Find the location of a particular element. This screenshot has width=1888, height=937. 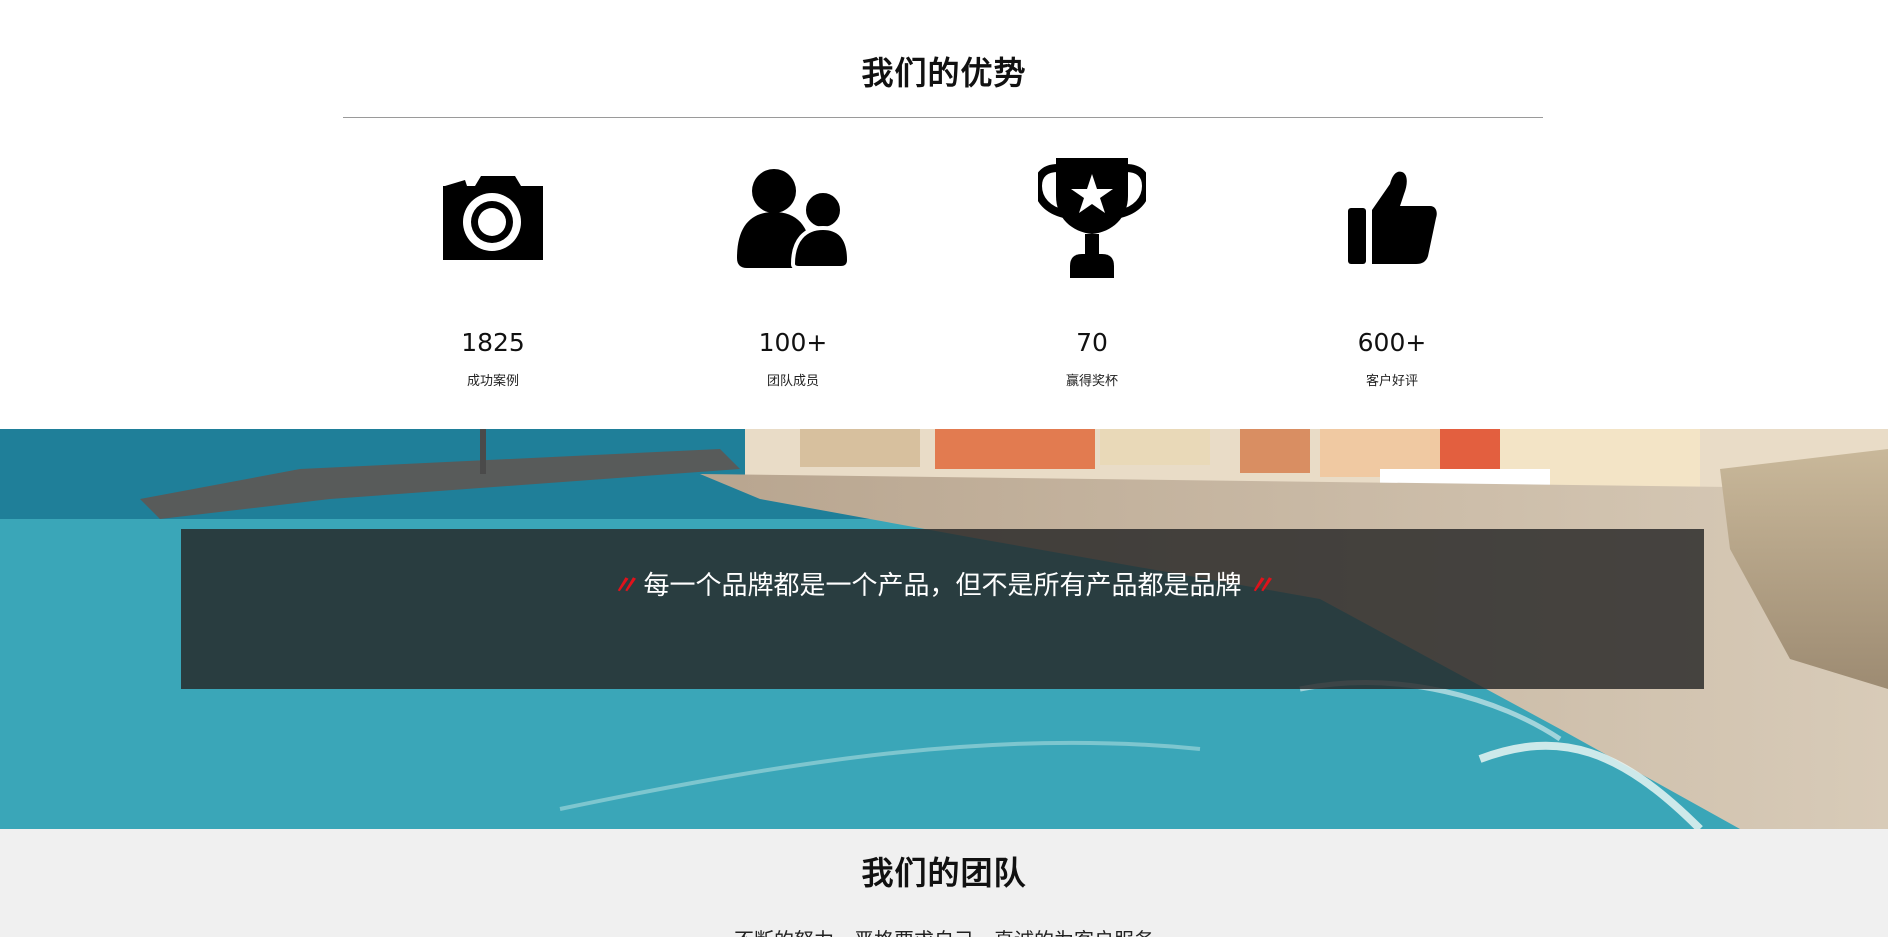

quote-overlay: 〃每一个品牌都是一个产品，但不是所有产品都是品牌〃 is located at coordinates (942, 609).